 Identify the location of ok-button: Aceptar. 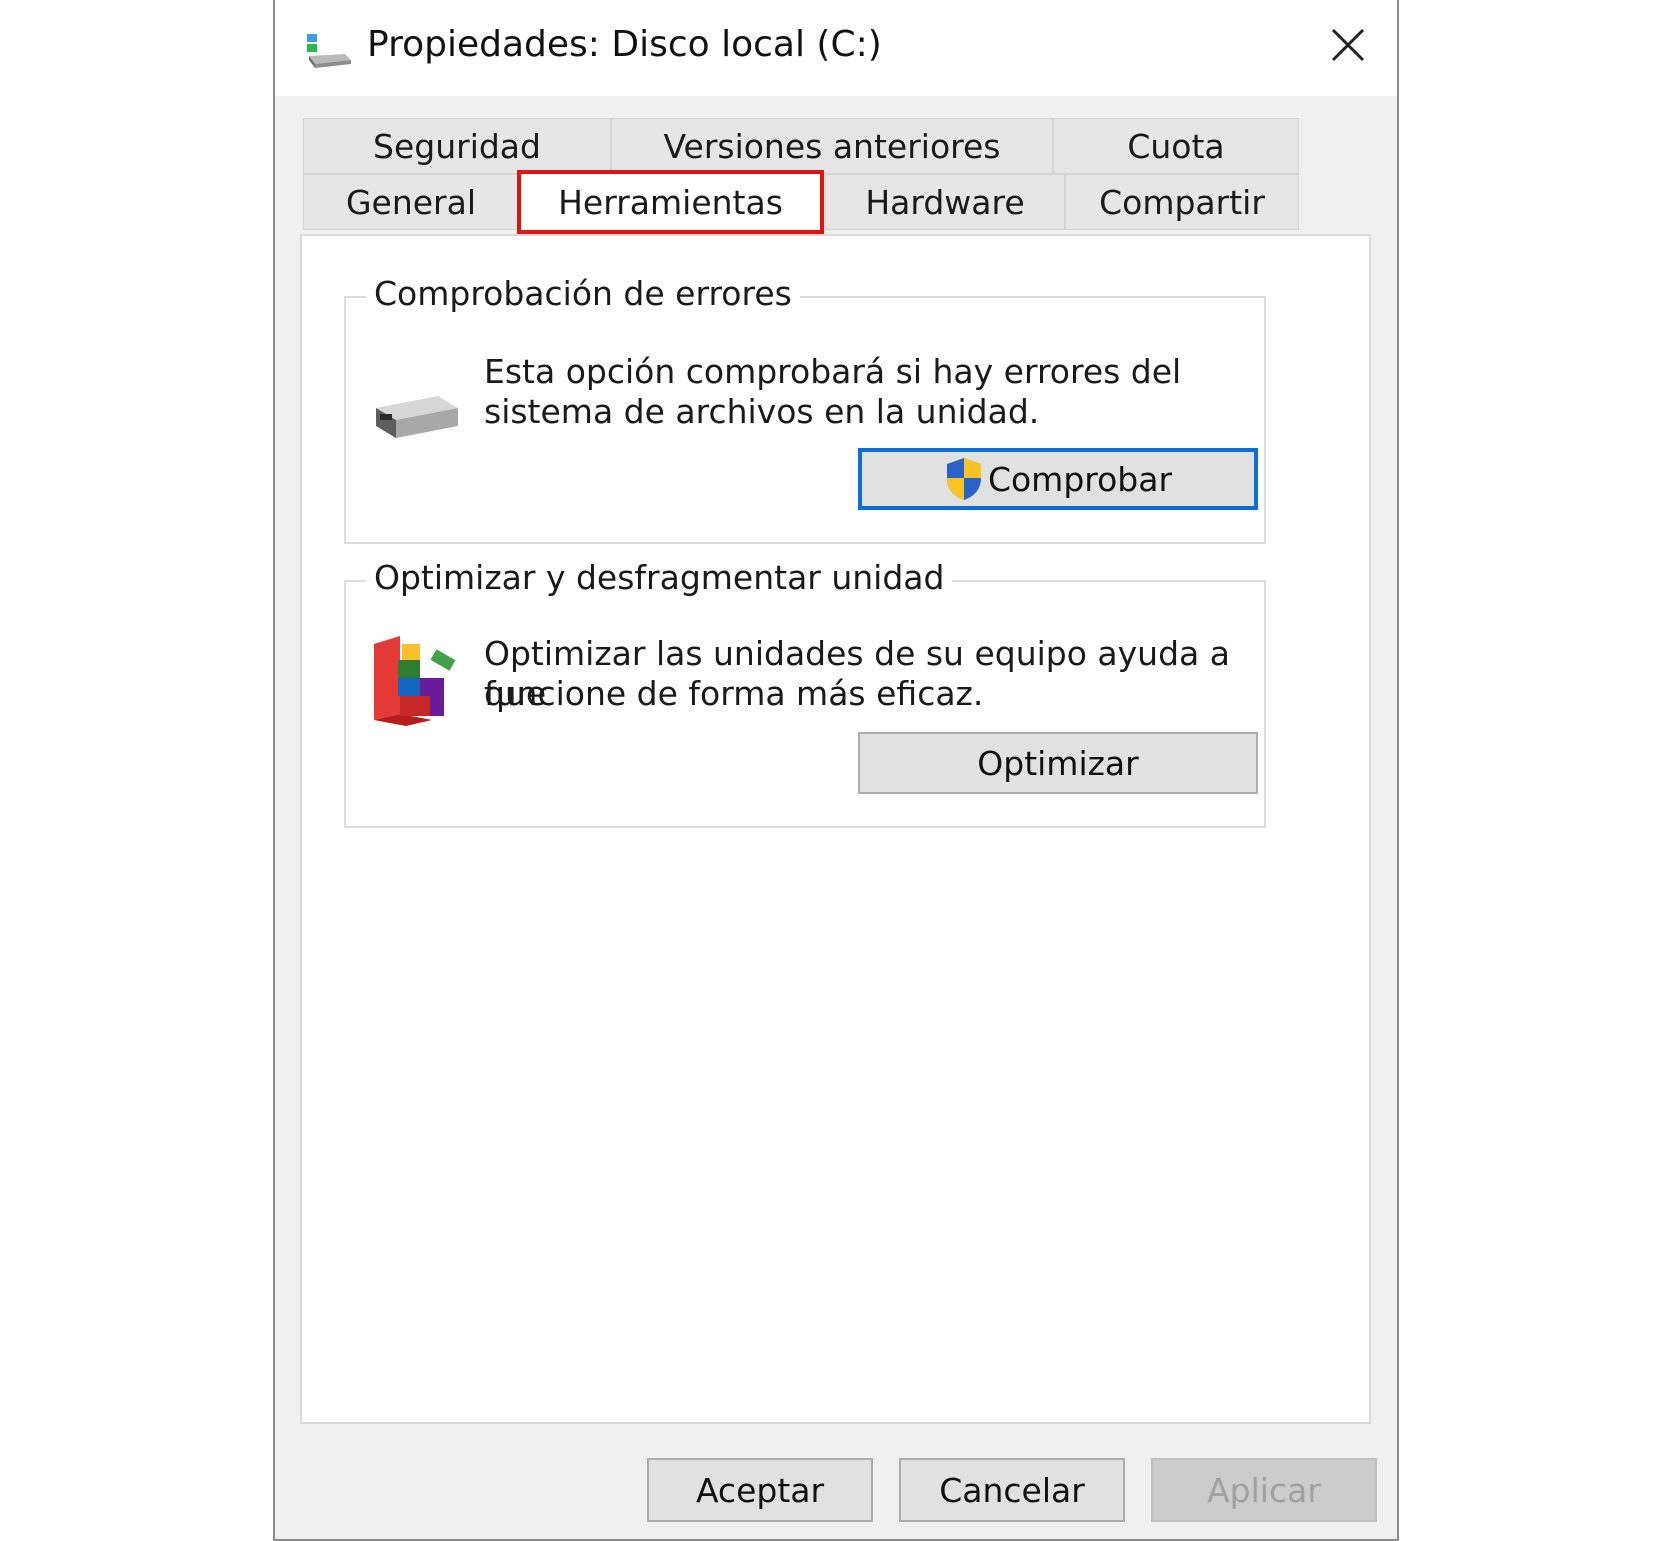
(760, 1490).